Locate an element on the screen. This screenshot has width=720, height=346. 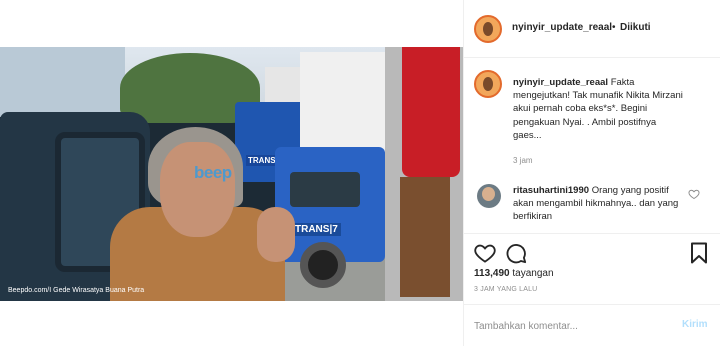
video-frame-hand is located at coordinates (276, 234).